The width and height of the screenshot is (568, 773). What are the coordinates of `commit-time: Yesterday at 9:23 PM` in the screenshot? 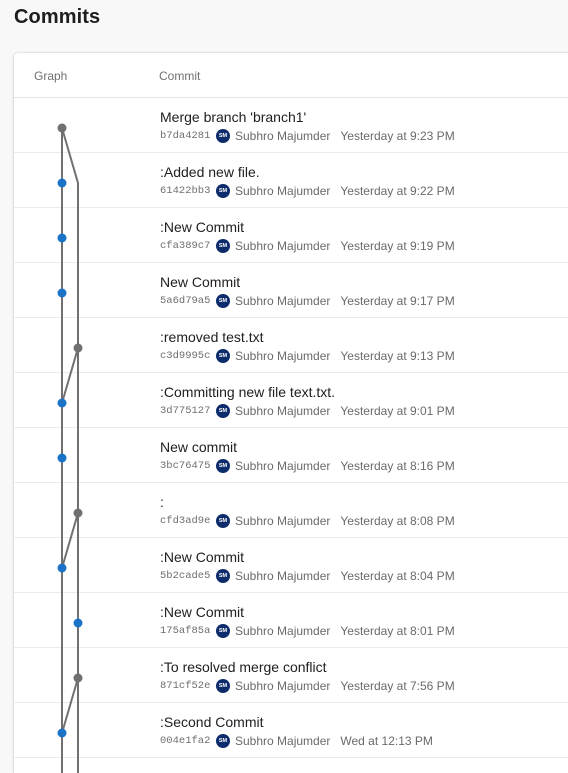 It's located at (397, 136).